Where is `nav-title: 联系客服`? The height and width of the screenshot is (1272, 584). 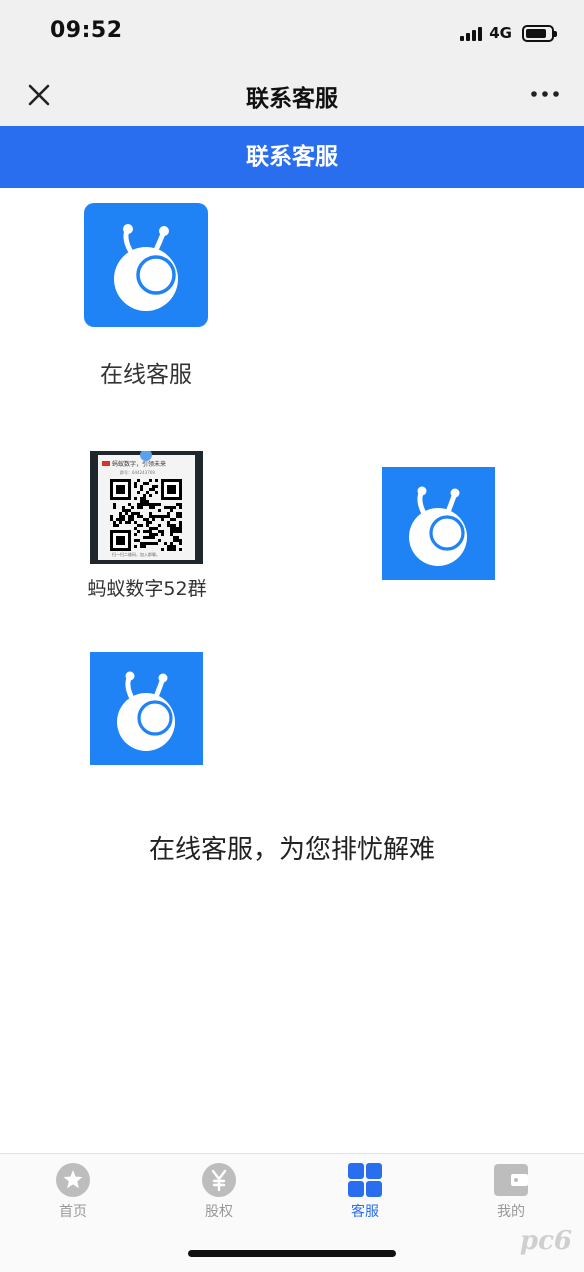 nav-title: 联系客服 is located at coordinates (292, 99).